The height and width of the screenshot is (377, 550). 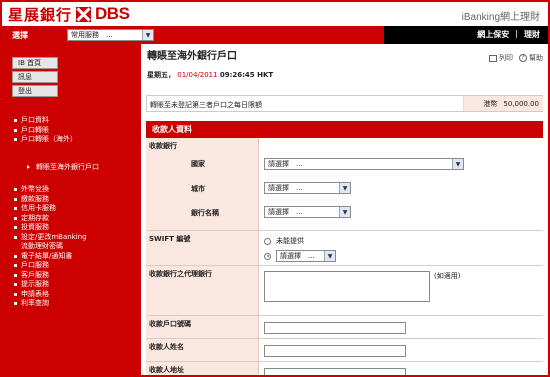 I want to click on common-services-select: 常用服務 ... ▼, so click(x=110, y=35).